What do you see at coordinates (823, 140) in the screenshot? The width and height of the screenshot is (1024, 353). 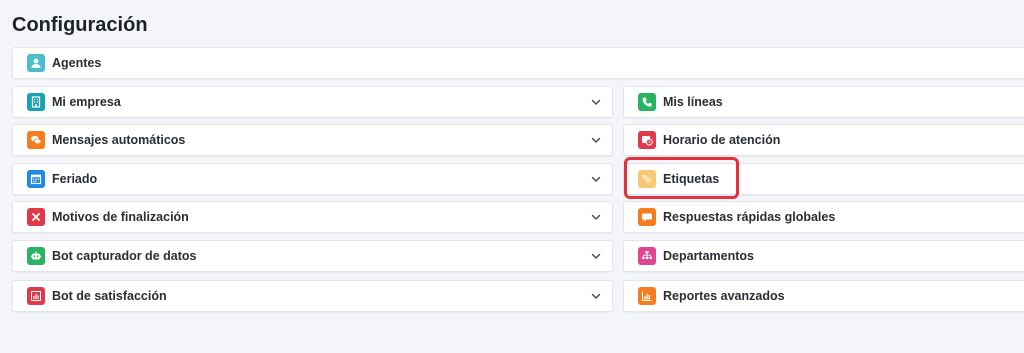 I see `settings-item-horario-atencion: Horario de atención` at bounding box center [823, 140].